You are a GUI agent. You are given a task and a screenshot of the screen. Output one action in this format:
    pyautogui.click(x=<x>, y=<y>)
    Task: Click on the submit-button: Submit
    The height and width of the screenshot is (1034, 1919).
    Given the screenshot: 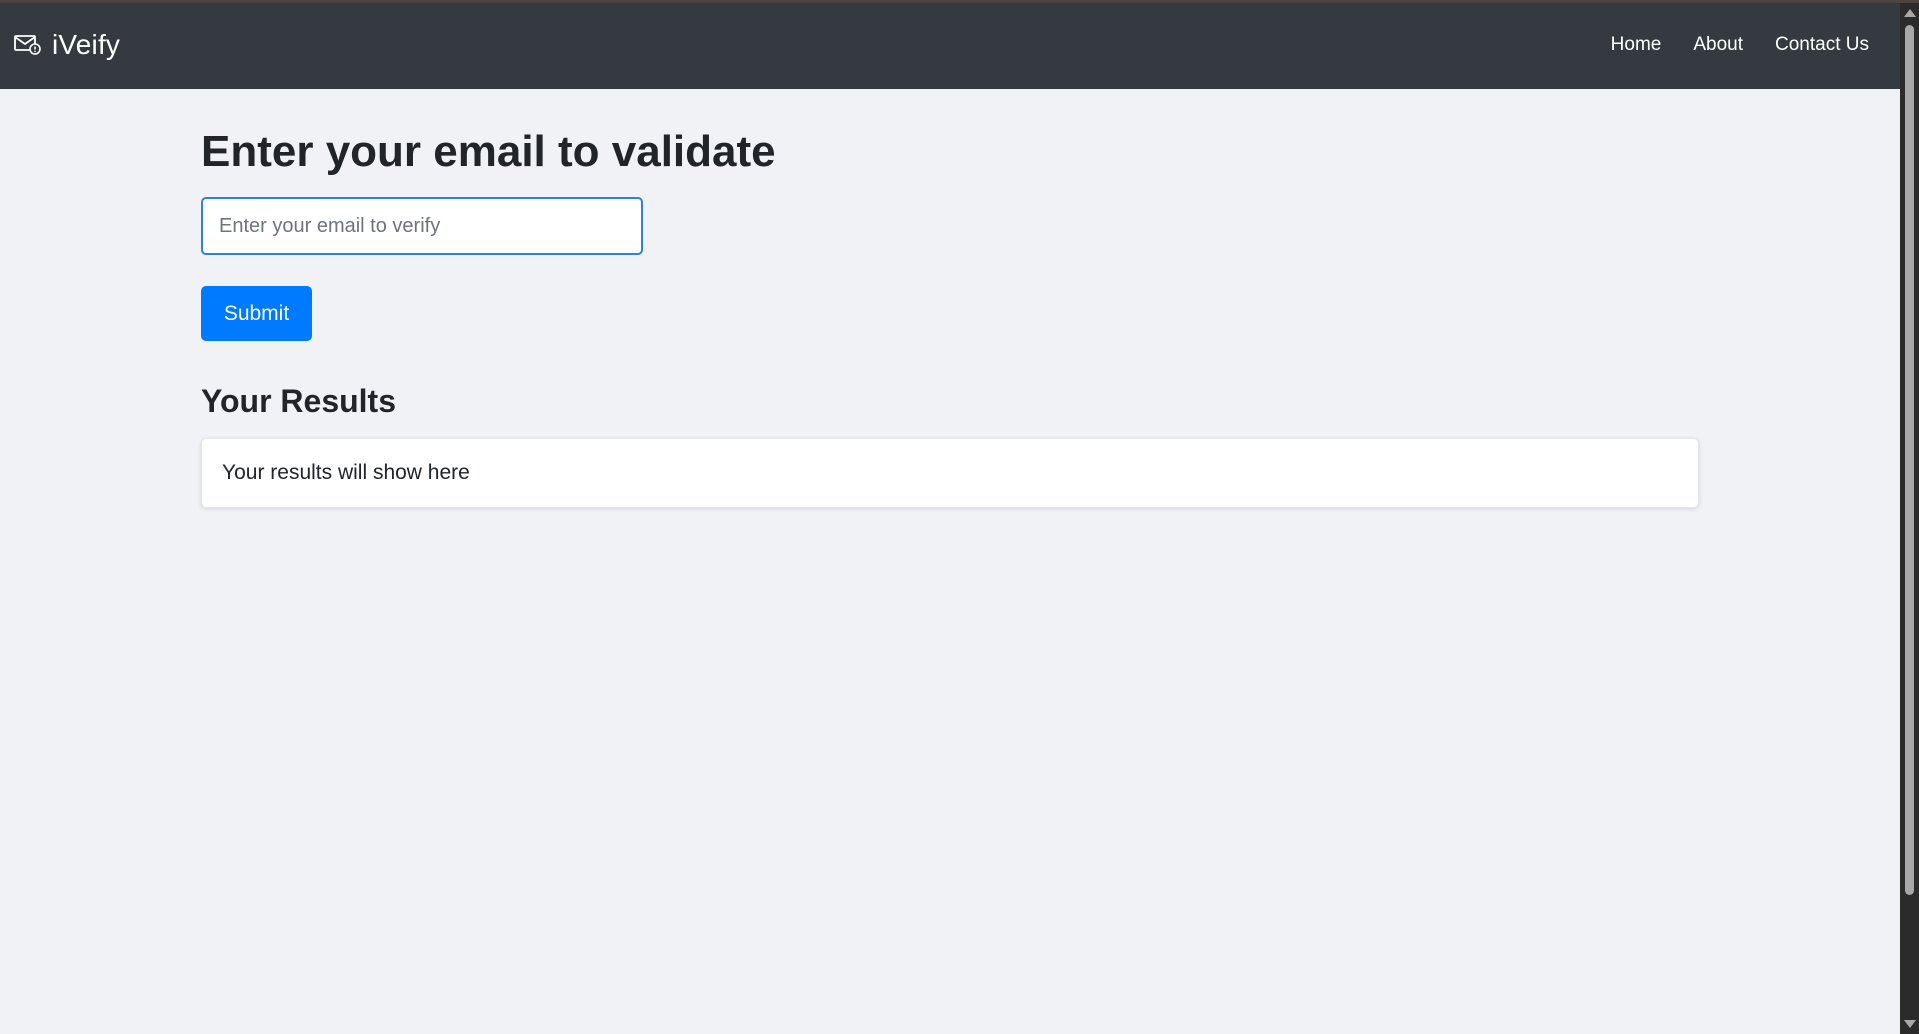 What is the action you would take?
    pyautogui.click(x=256, y=313)
    